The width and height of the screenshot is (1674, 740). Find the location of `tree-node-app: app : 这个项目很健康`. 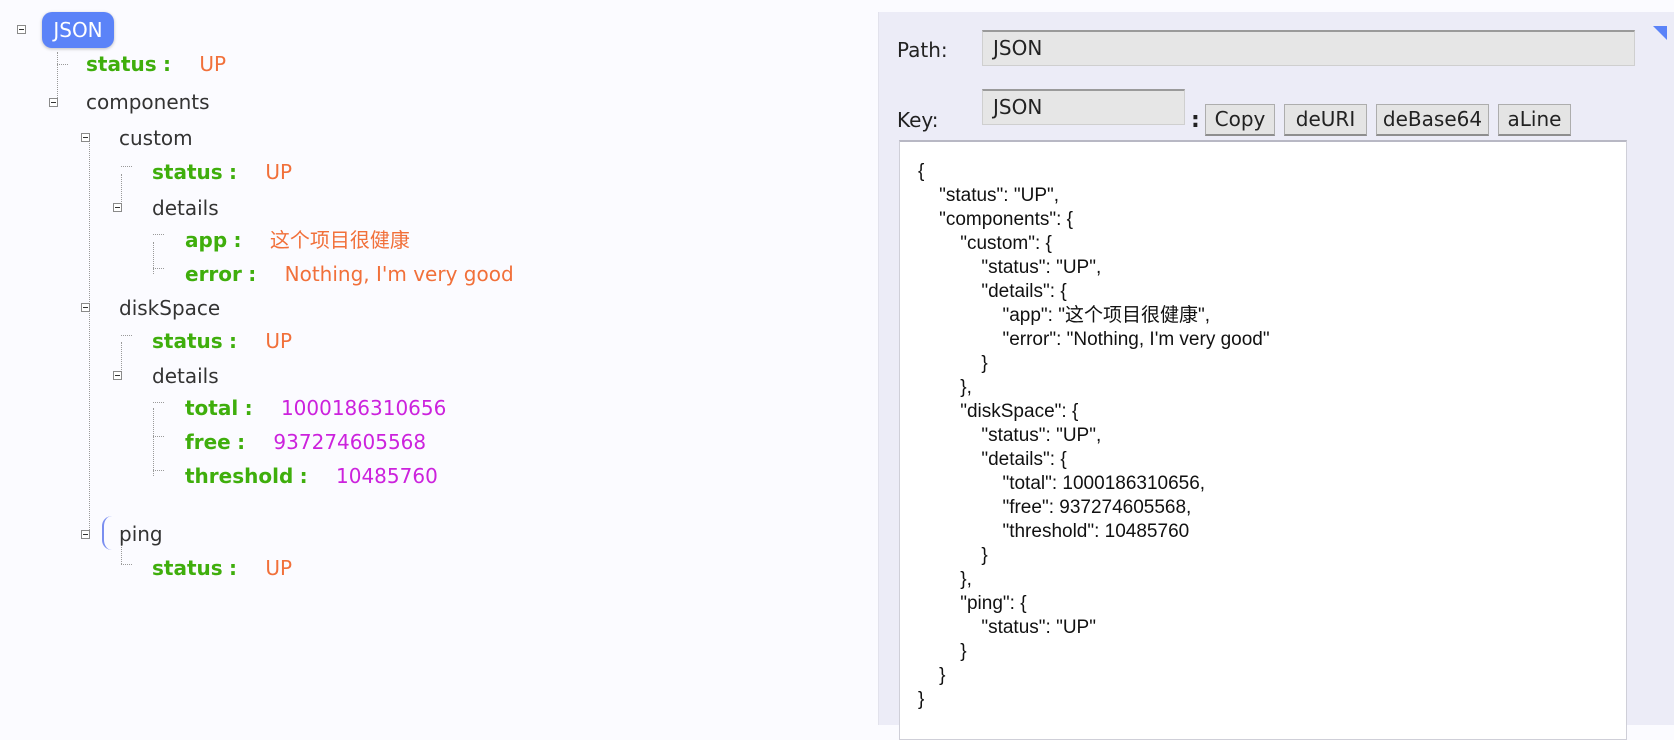

tree-node-app: app : 这个项目很健康 is located at coordinates (297, 240).